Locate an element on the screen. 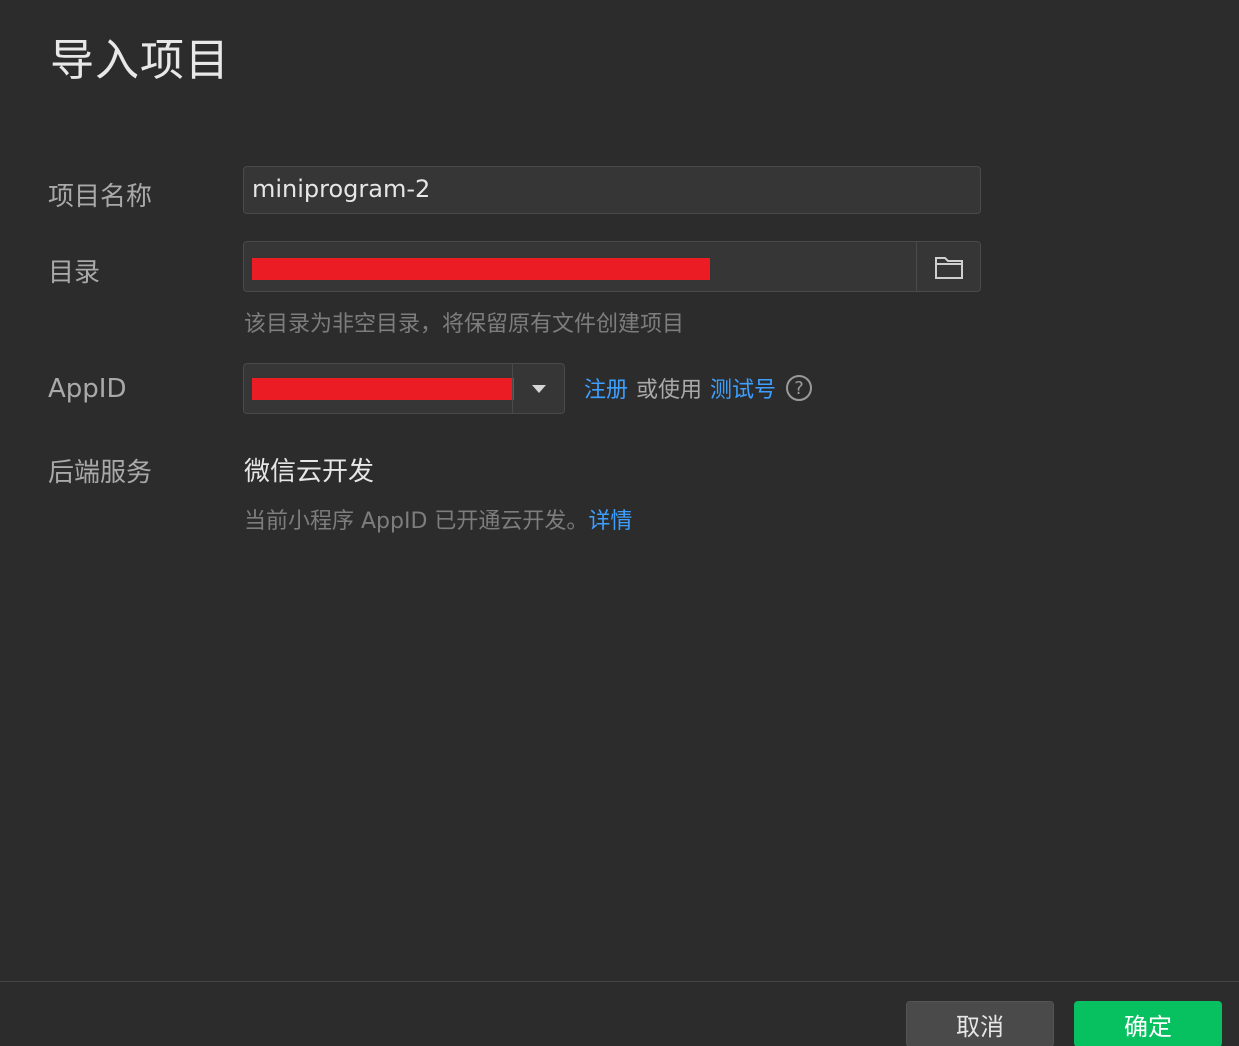  directory-path-redacted is located at coordinates (481, 269).